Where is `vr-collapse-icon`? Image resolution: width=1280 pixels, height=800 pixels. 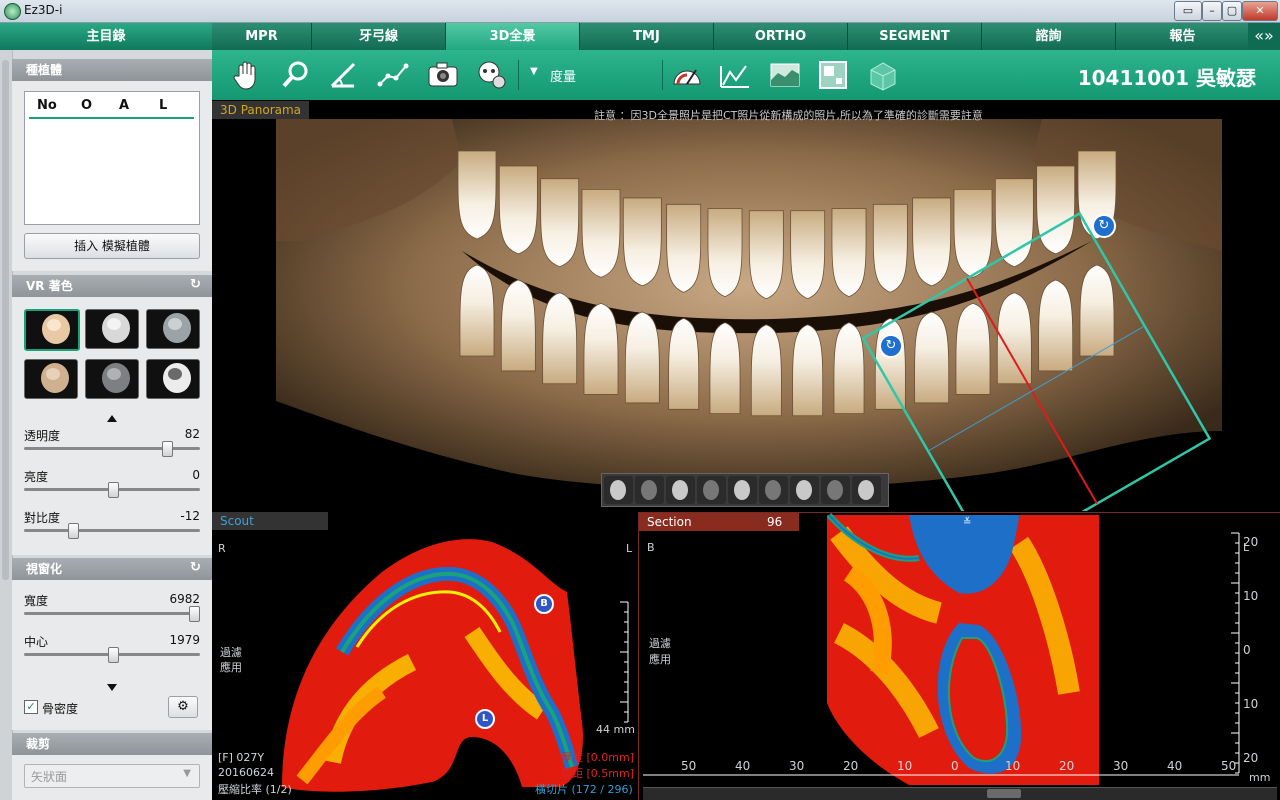 vr-collapse-icon is located at coordinates (112, 418).